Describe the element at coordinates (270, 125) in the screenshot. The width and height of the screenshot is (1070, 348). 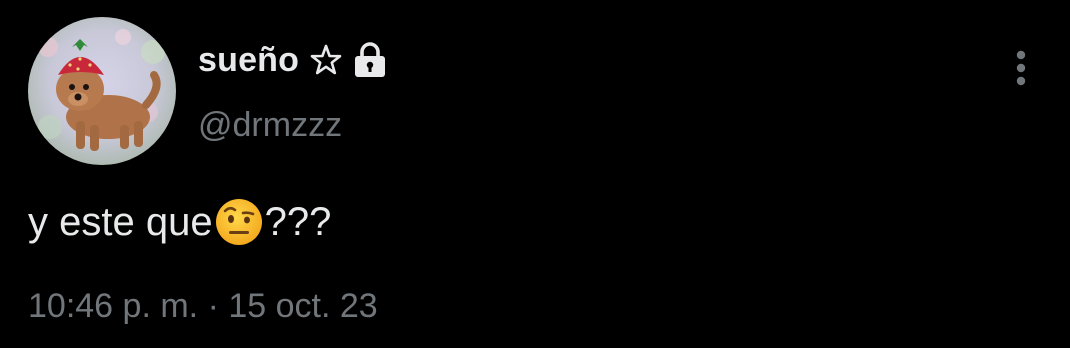
I see `author-handle: @drmzzz` at that location.